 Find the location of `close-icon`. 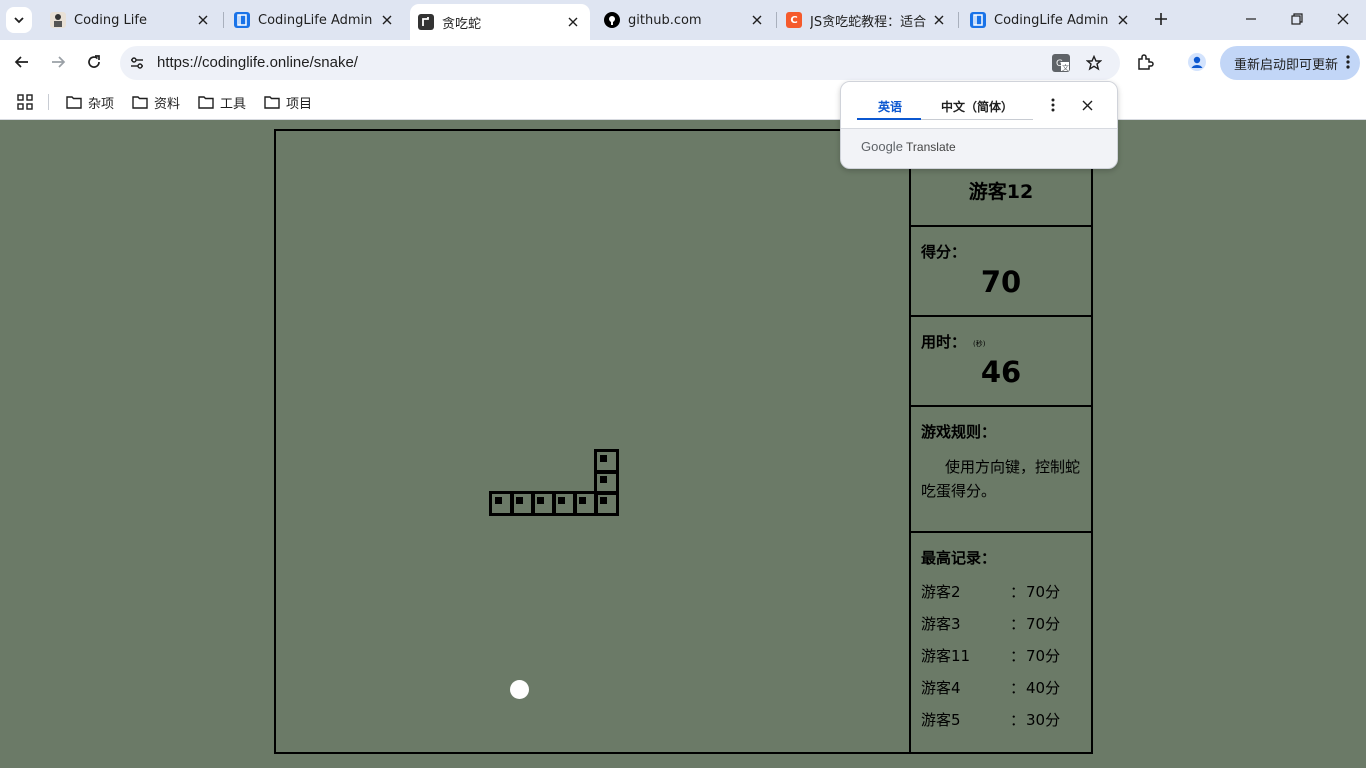

close-icon is located at coordinates (1343, 19).